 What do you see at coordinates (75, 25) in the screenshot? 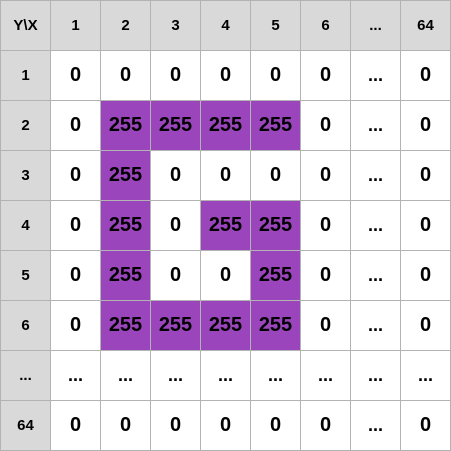
I see `column-header: 1` at bounding box center [75, 25].